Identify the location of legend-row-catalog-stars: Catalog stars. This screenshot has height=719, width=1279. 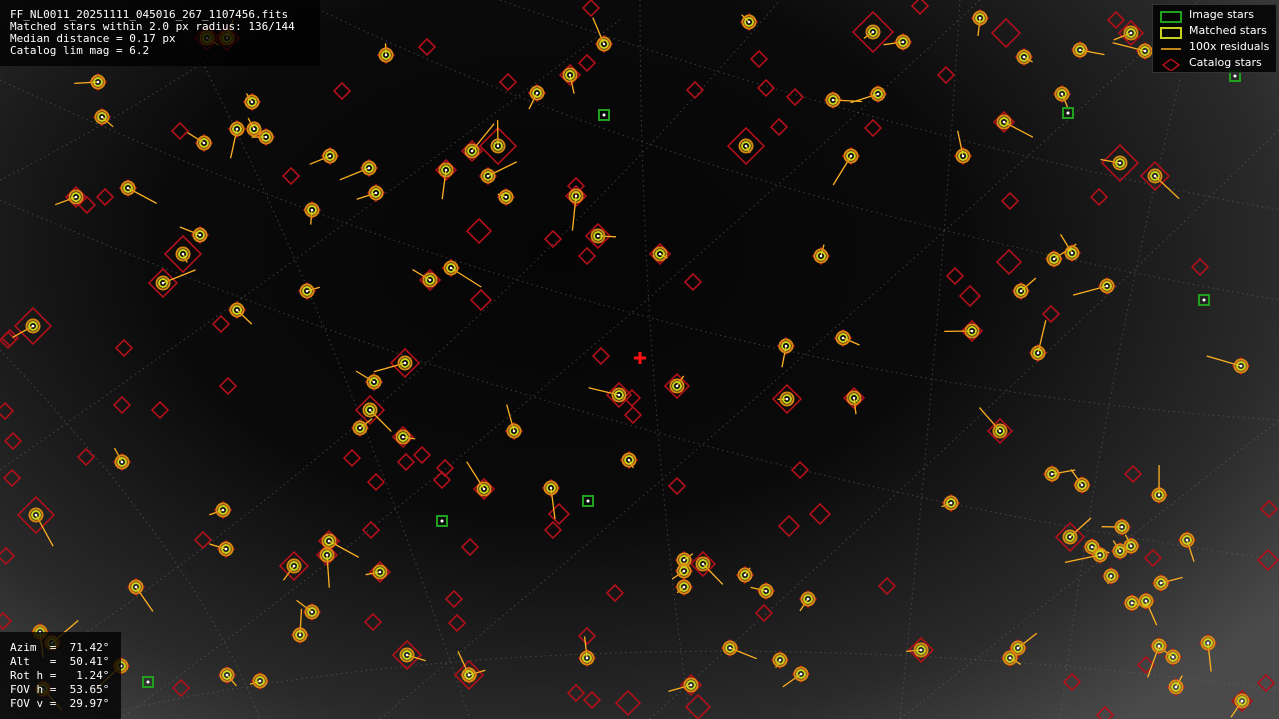
(1214, 63).